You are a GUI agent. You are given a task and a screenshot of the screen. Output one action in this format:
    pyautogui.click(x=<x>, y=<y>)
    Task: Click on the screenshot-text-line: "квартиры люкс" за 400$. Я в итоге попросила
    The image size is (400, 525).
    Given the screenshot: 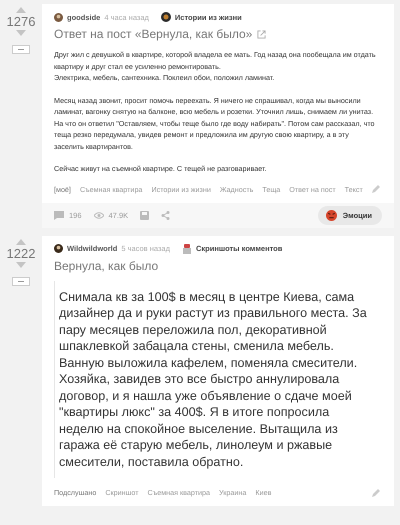 What is the action you would take?
    pyautogui.click(x=194, y=412)
    